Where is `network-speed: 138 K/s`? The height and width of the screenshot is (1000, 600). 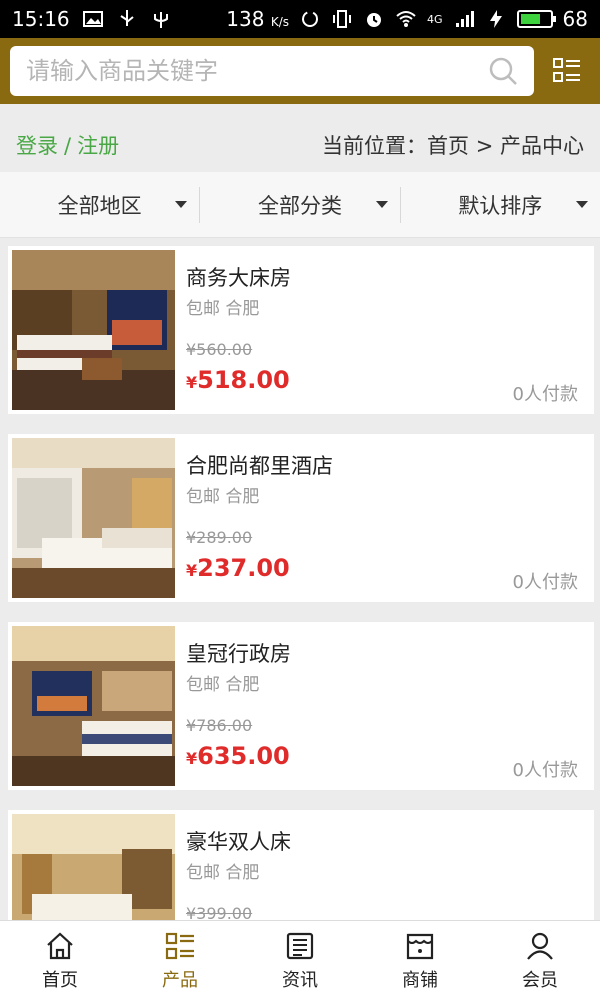 network-speed: 138 K/s is located at coordinates (258, 19).